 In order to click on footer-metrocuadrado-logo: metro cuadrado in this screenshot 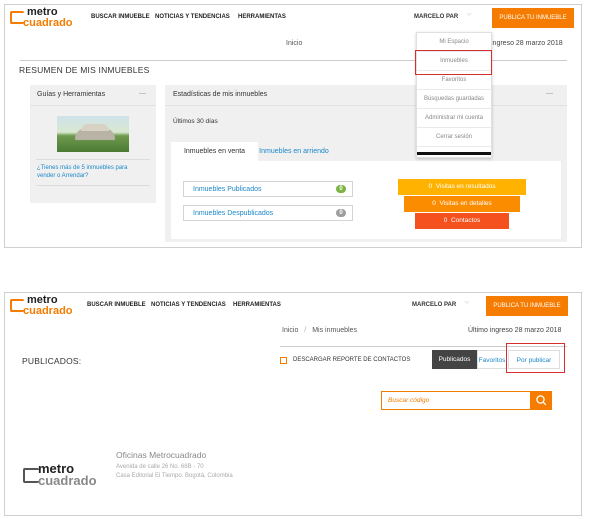, I will do `click(65, 475)`.